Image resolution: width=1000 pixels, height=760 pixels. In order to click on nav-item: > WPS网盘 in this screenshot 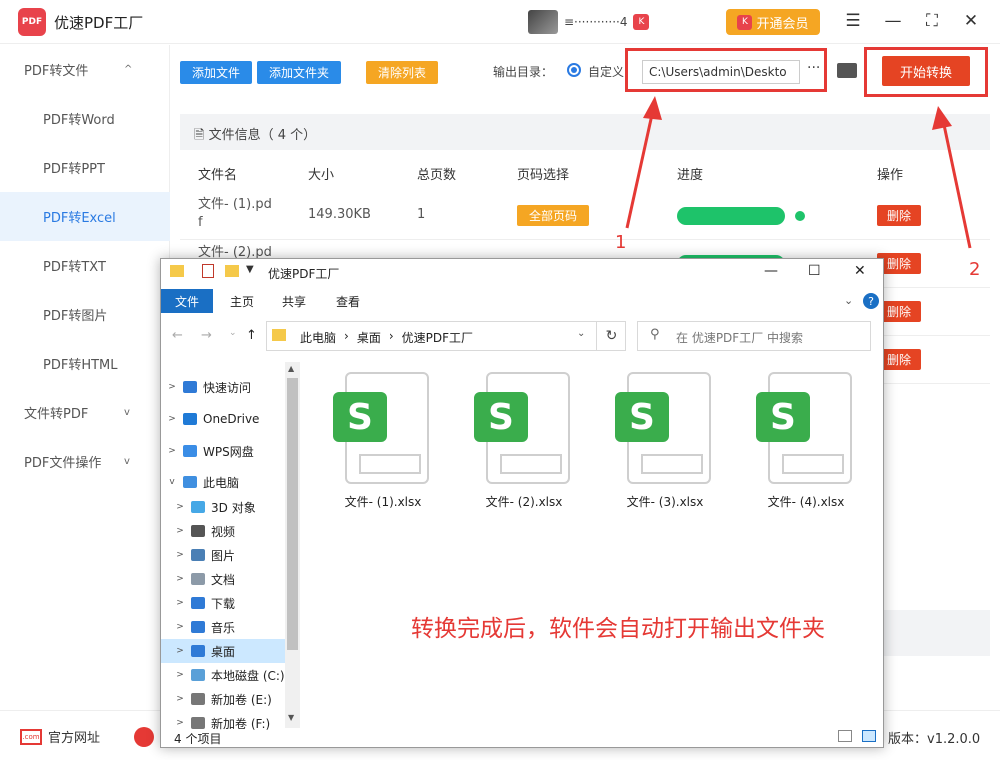, I will do `click(223, 451)`.